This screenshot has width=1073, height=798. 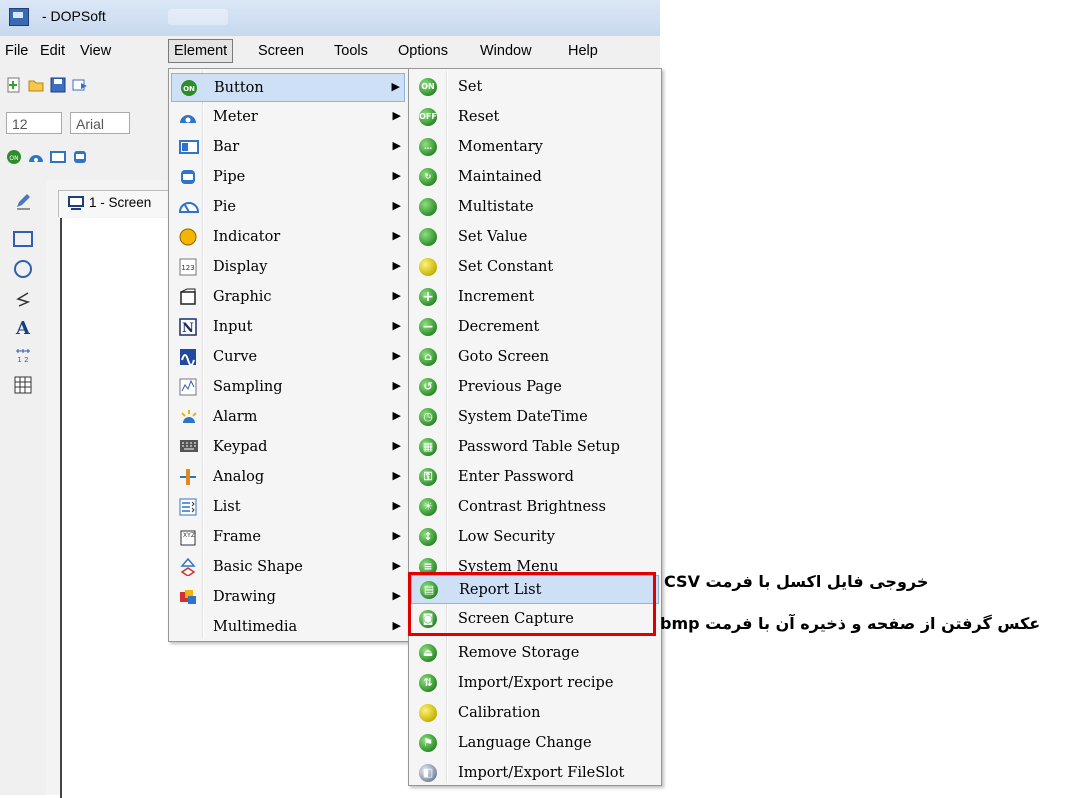 I want to click on submenu-item-label: Language Change, so click(x=525, y=743).